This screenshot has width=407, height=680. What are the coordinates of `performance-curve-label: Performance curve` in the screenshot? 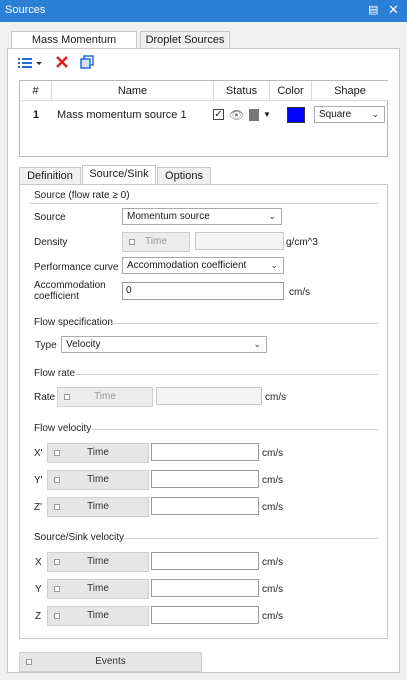 It's located at (76, 267).